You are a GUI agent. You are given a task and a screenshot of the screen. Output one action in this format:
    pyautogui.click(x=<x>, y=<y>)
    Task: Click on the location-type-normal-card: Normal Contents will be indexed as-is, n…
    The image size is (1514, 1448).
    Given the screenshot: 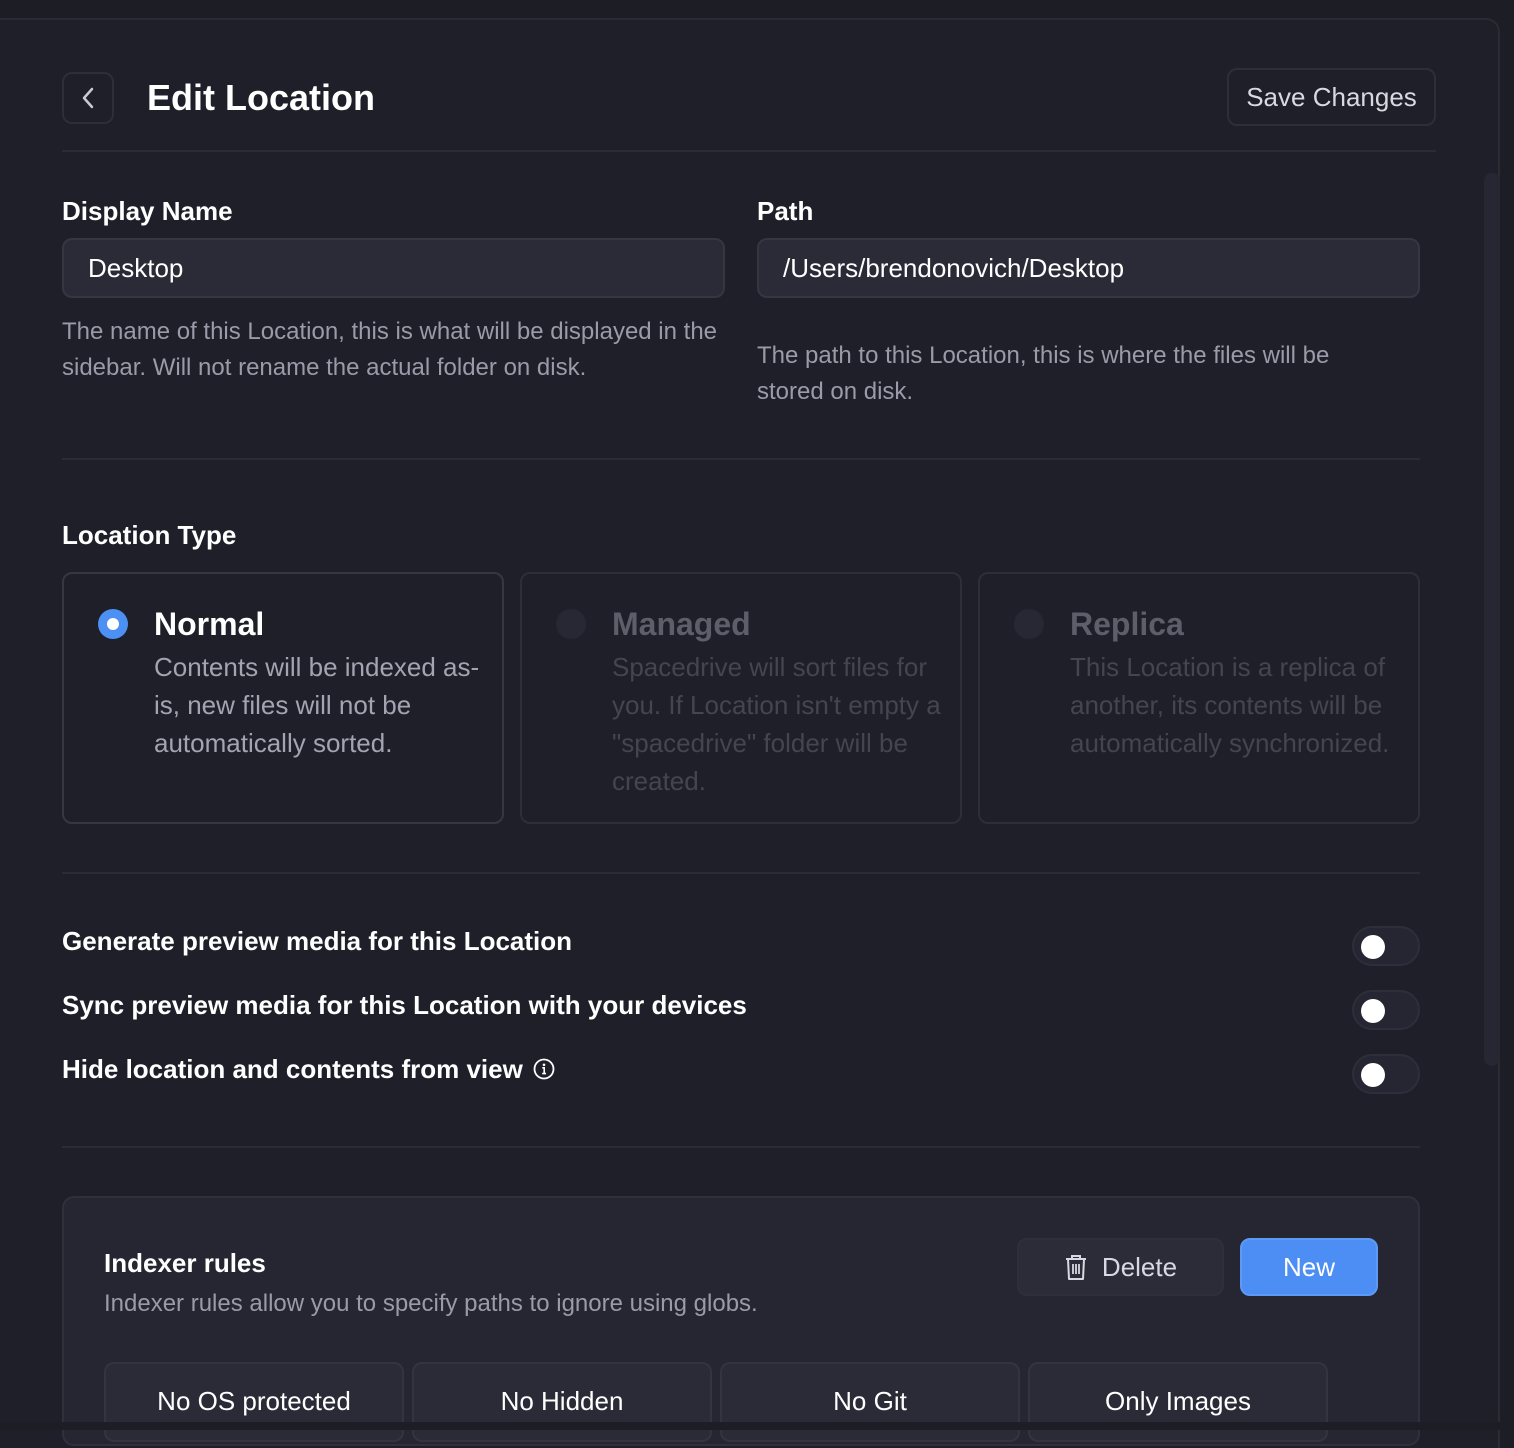 What is the action you would take?
    pyautogui.click(x=283, y=698)
    